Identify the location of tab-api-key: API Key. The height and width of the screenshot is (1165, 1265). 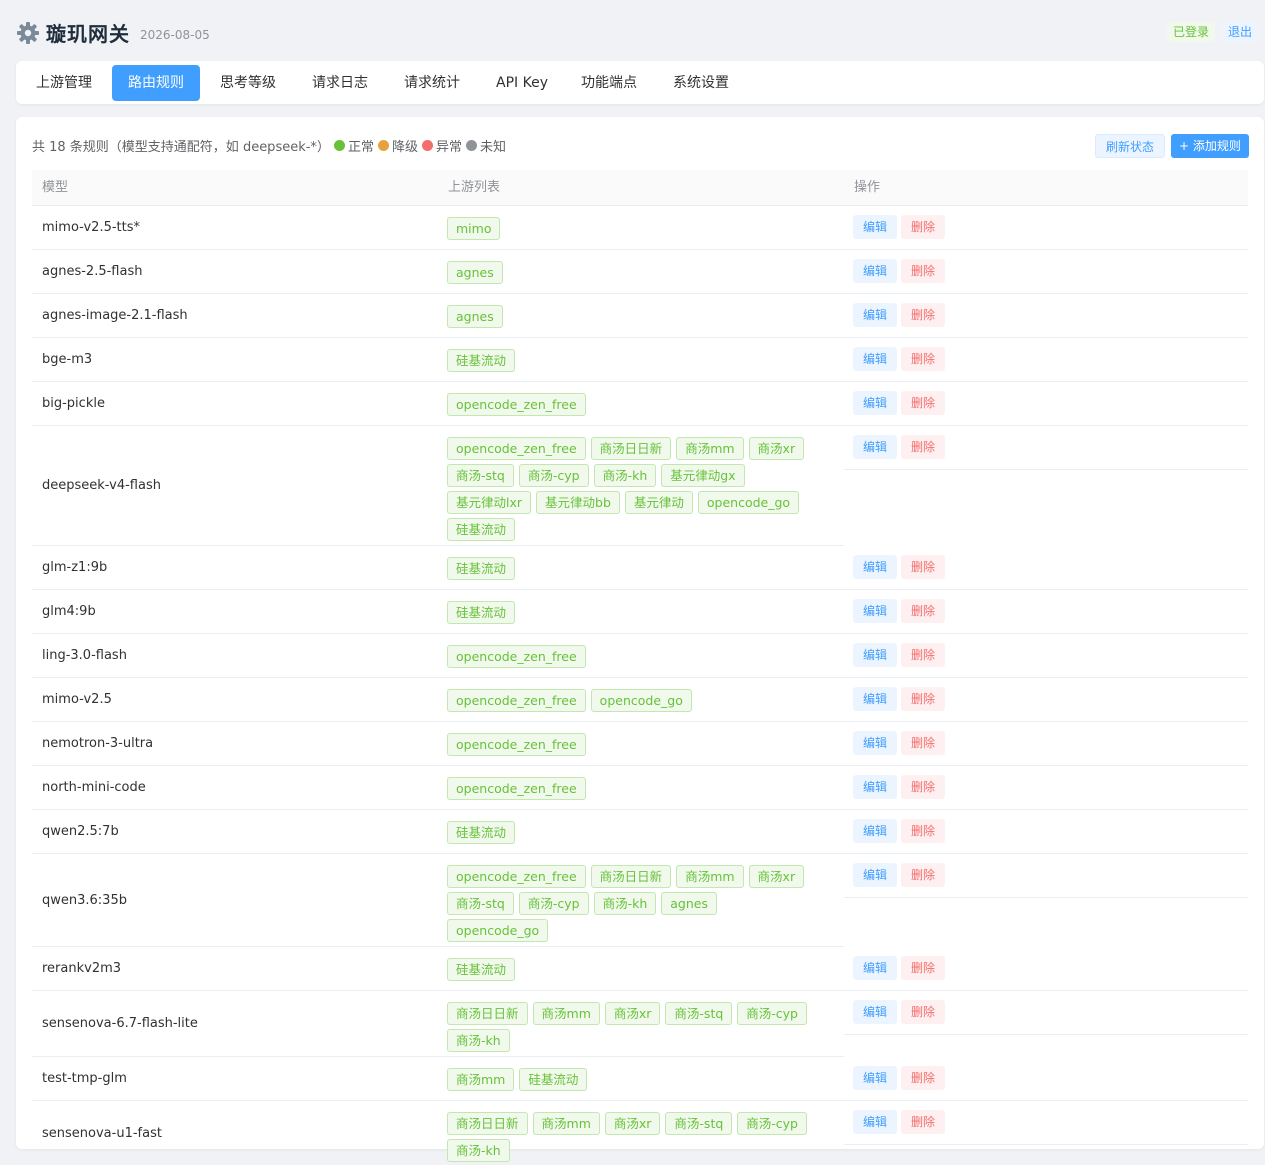
(522, 83).